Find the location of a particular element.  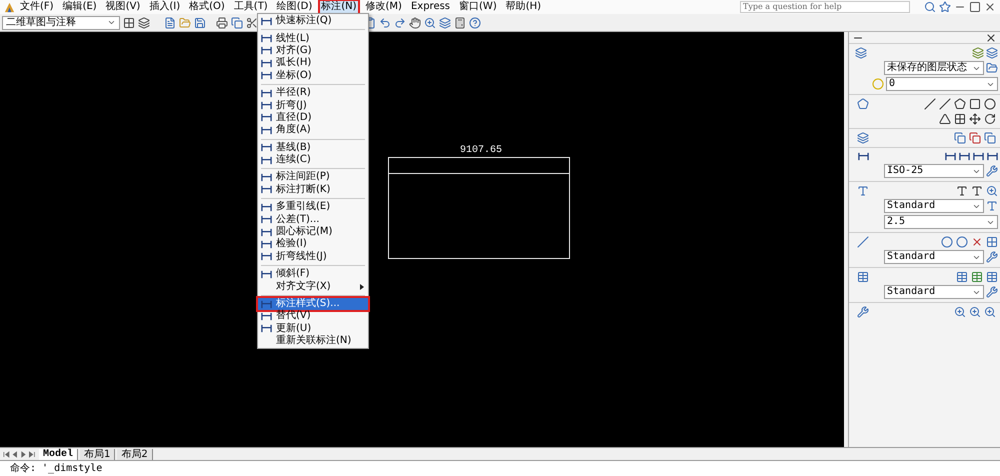

menu-item: 倾斜(F) is located at coordinates (313, 274).